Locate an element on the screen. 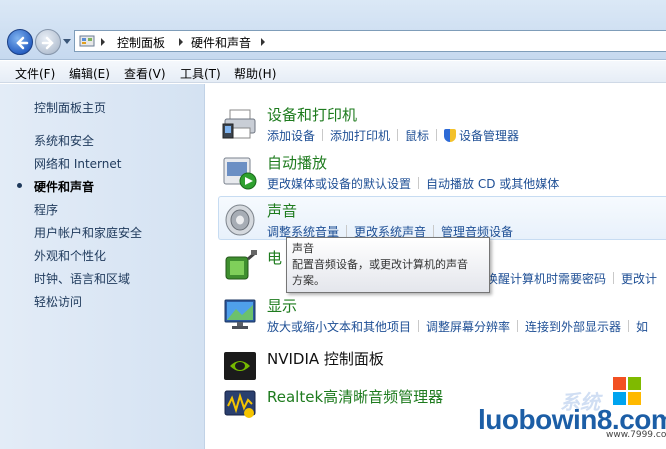 The image size is (666, 449). category-title: 自动播放 is located at coordinates (297, 162).